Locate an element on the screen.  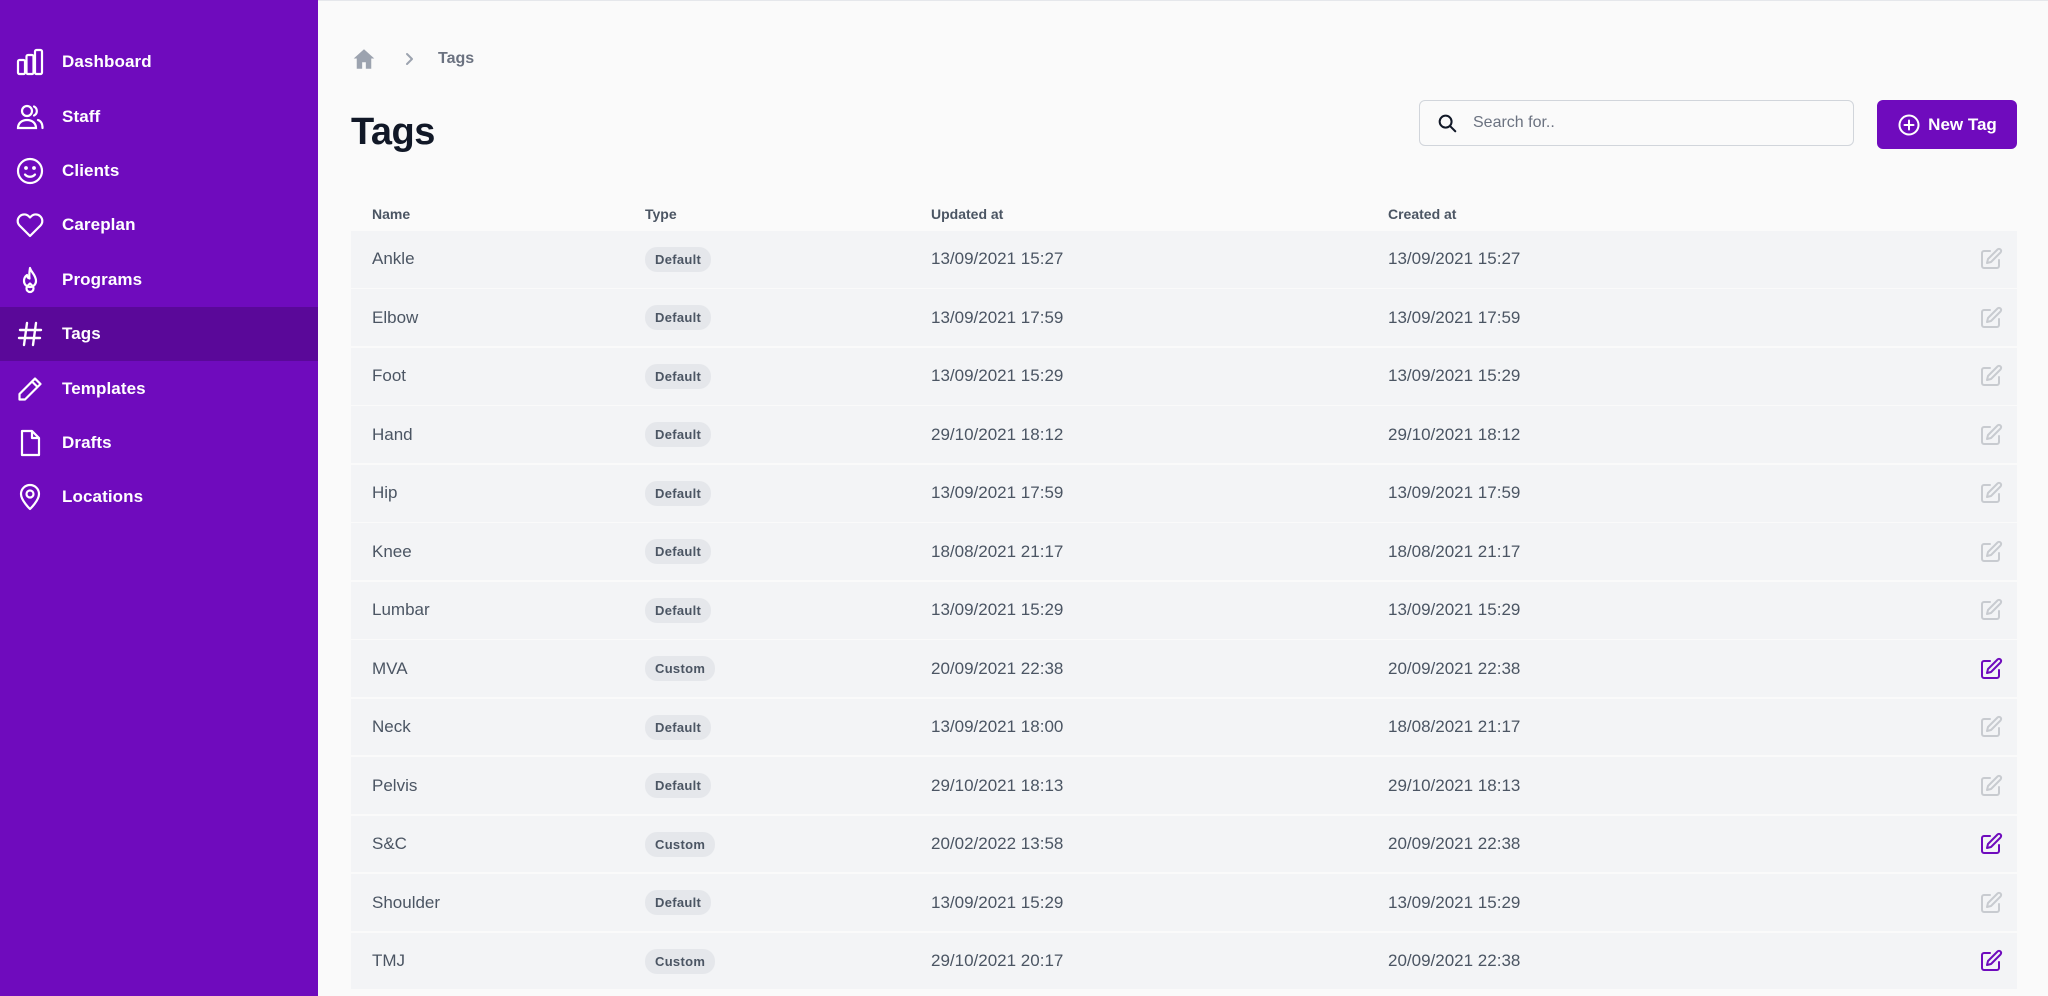
updated-at: 20/09/2021 22:38 is located at coordinates (997, 668).